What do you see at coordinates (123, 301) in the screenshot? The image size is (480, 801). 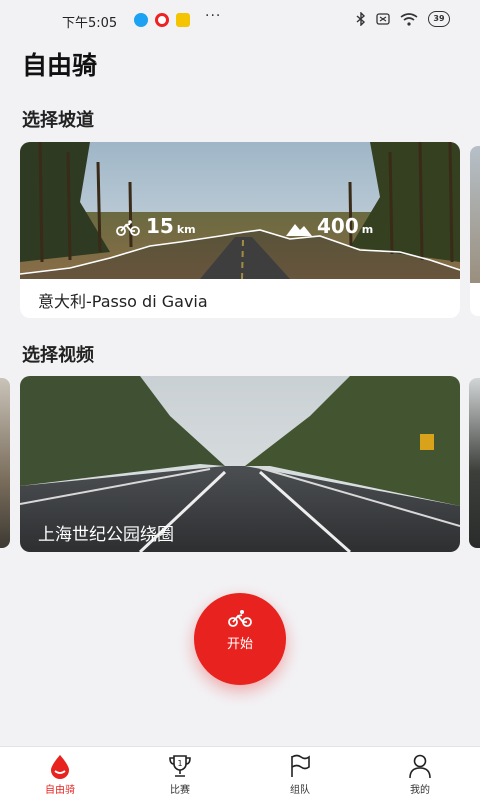 I see `route-name: 意大利-Passo di Gavia` at bounding box center [123, 301].